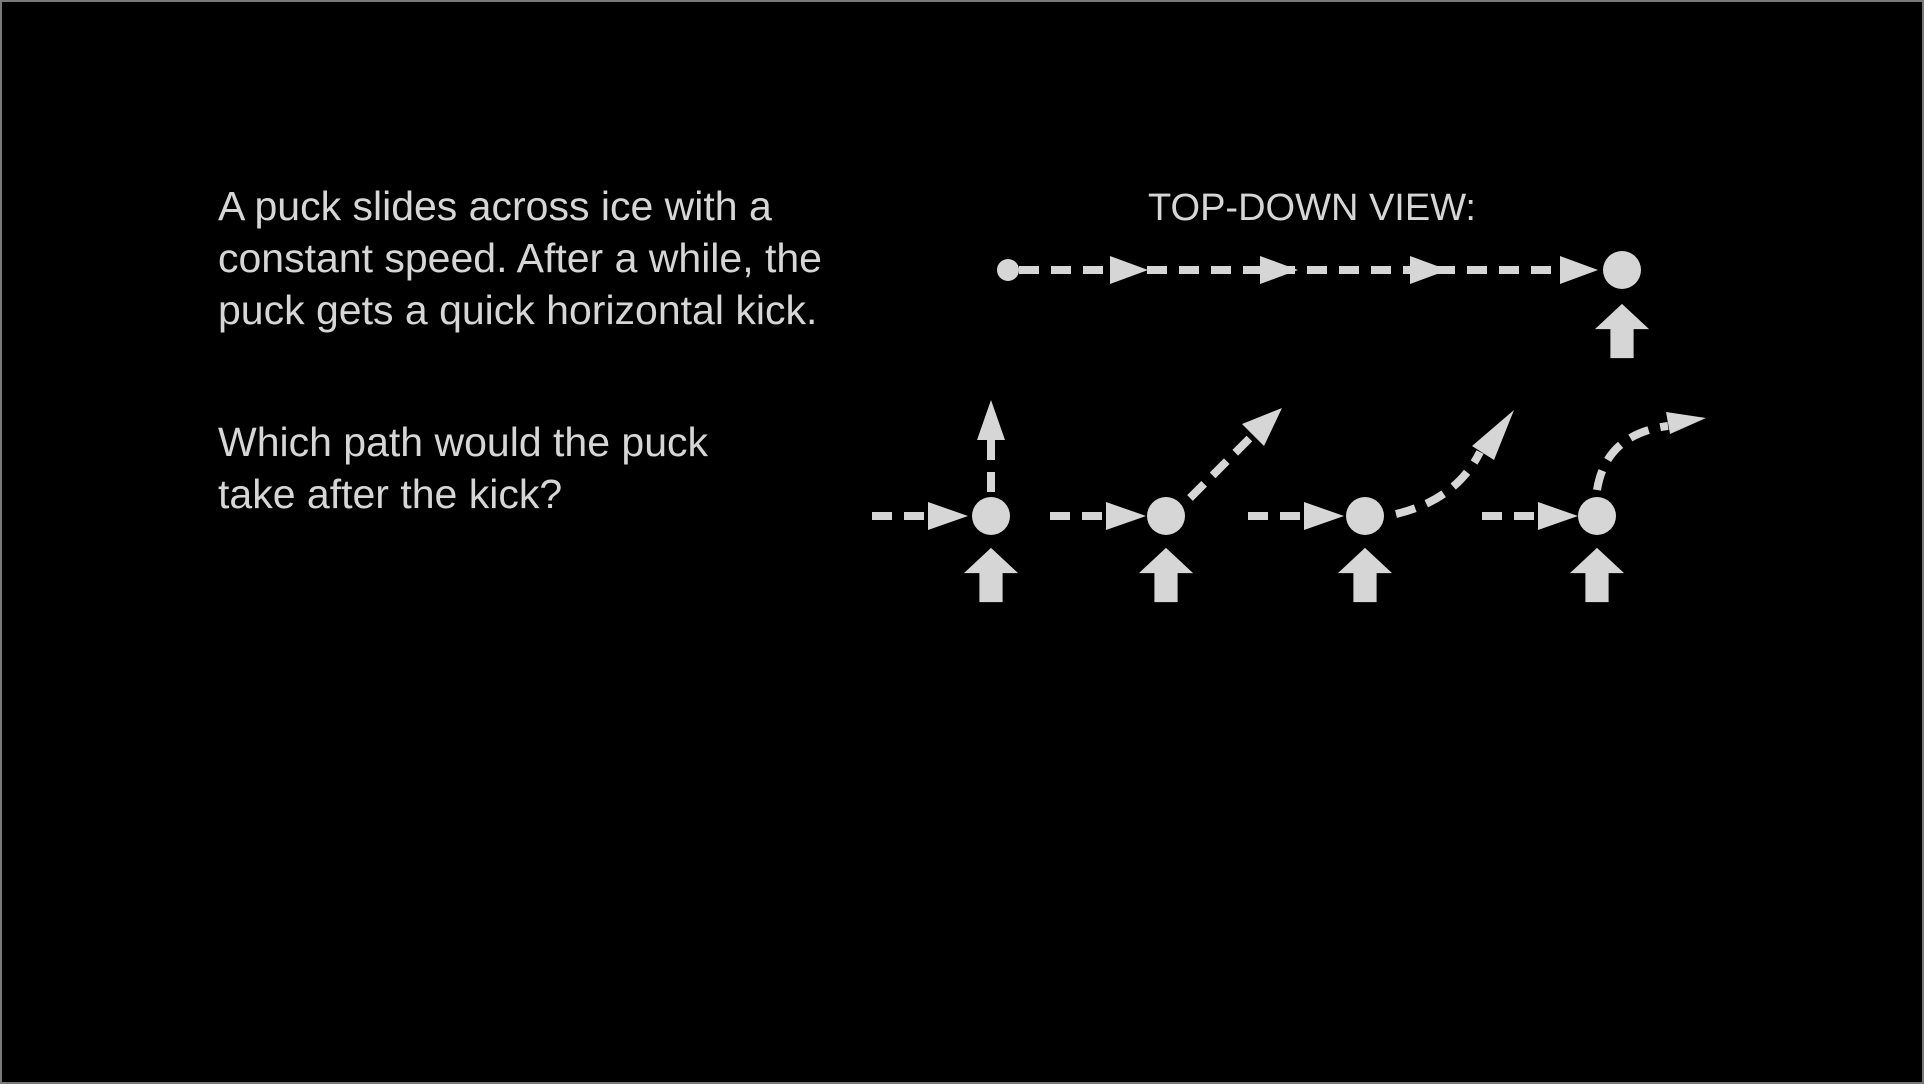 The width and height of the screenshot is (1924, 1084). Describe the element at coordinates (1008, 270) in the screenshot. I see `puck-start-dot` at that location.